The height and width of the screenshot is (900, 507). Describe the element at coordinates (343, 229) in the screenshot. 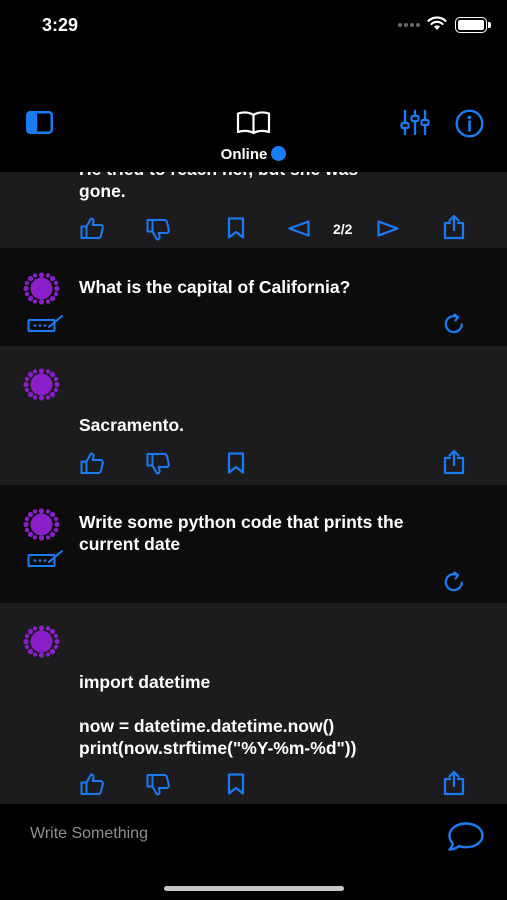

I see `response-pager: 2/2` at that location.